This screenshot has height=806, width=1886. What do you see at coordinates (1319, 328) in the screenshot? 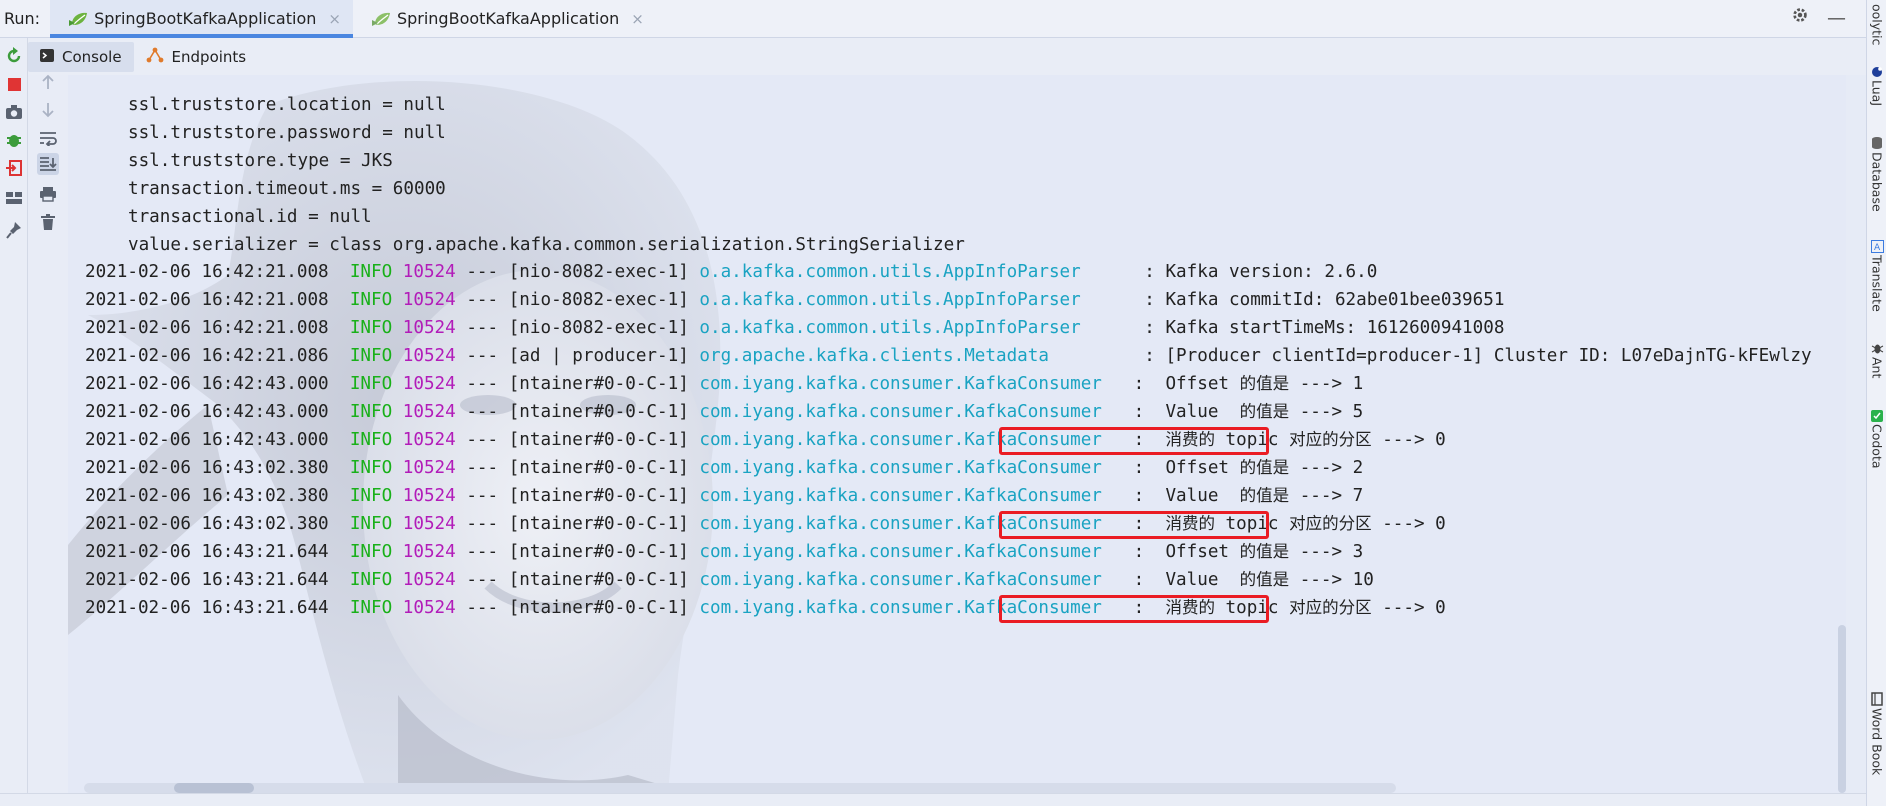
I see `log-message: : Kafka startTimeMs: 1612600941008` at bounding box center [1319, 328].